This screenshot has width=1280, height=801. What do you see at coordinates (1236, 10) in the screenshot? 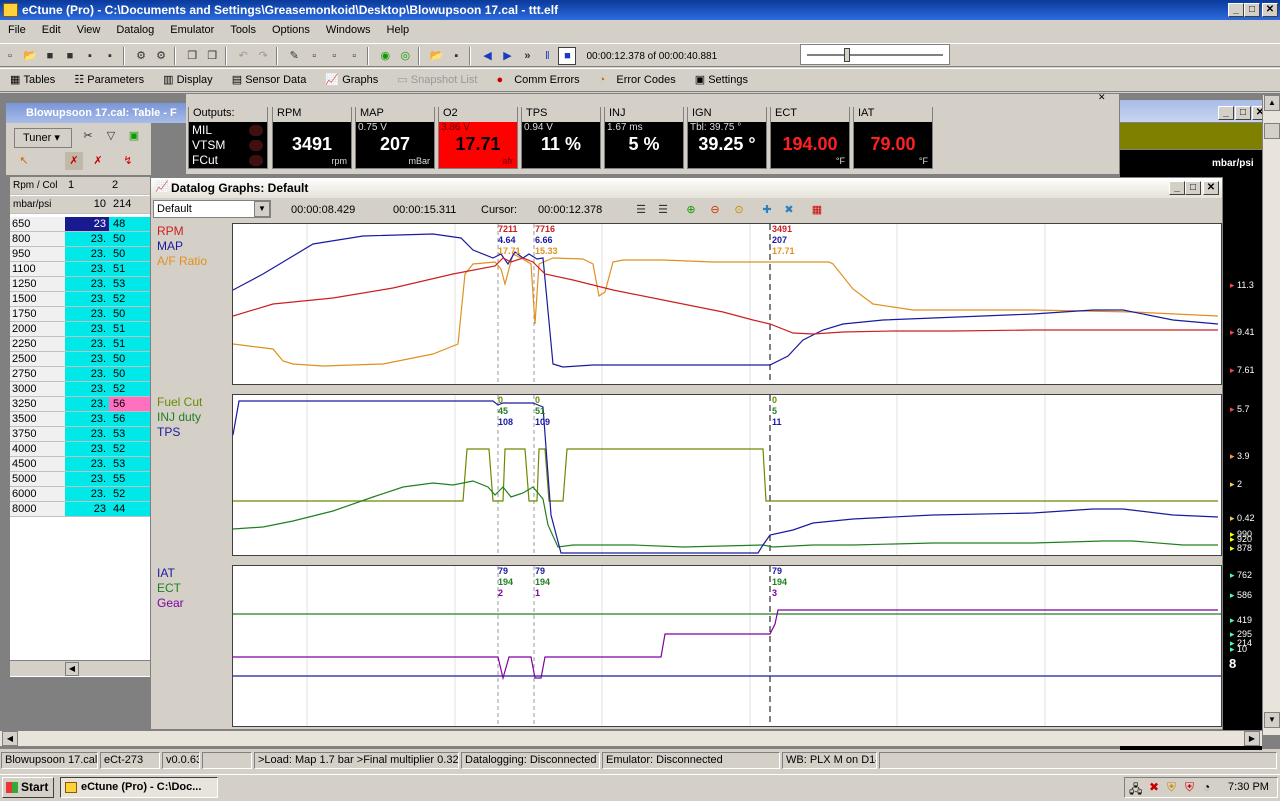
I see `minimize-button: _` at bounding box center [1236, 10].